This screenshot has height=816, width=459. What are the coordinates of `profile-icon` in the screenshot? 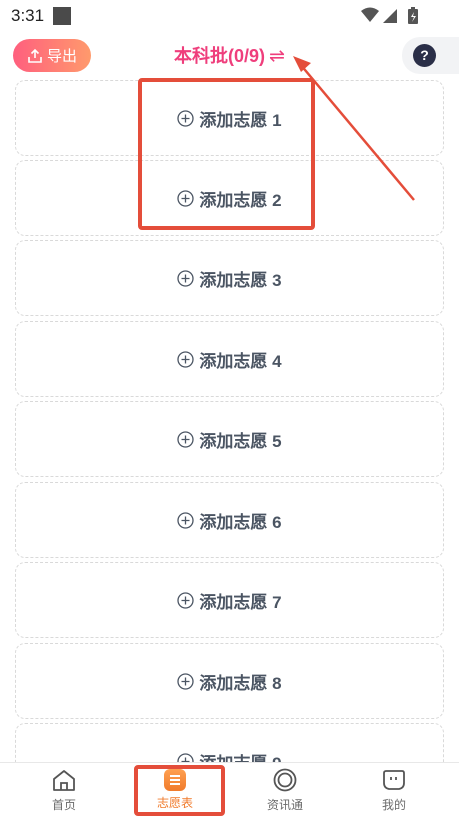 It's located at (394, 780).